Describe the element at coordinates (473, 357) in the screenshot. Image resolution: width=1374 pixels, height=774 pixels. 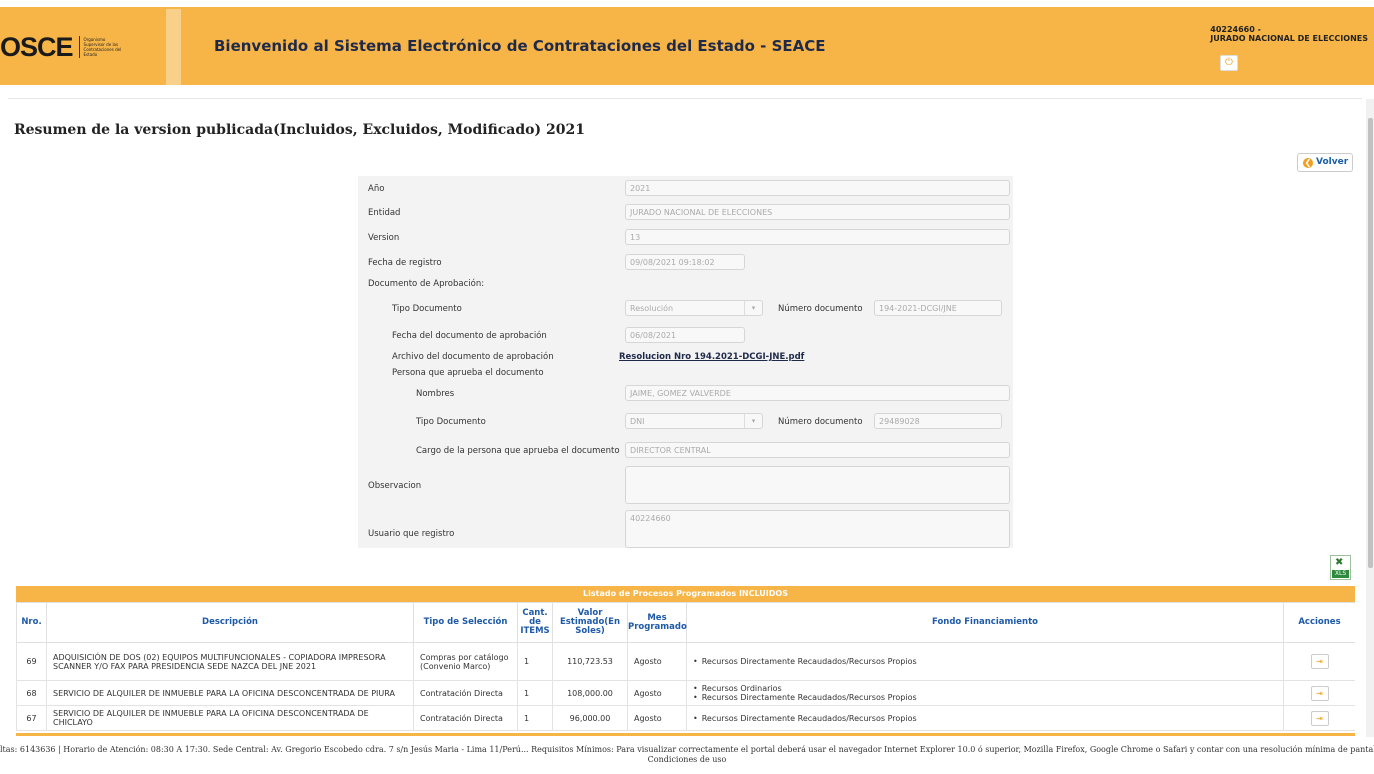
I see `archivo-label: Archivo del documento de aprobación` at that location.